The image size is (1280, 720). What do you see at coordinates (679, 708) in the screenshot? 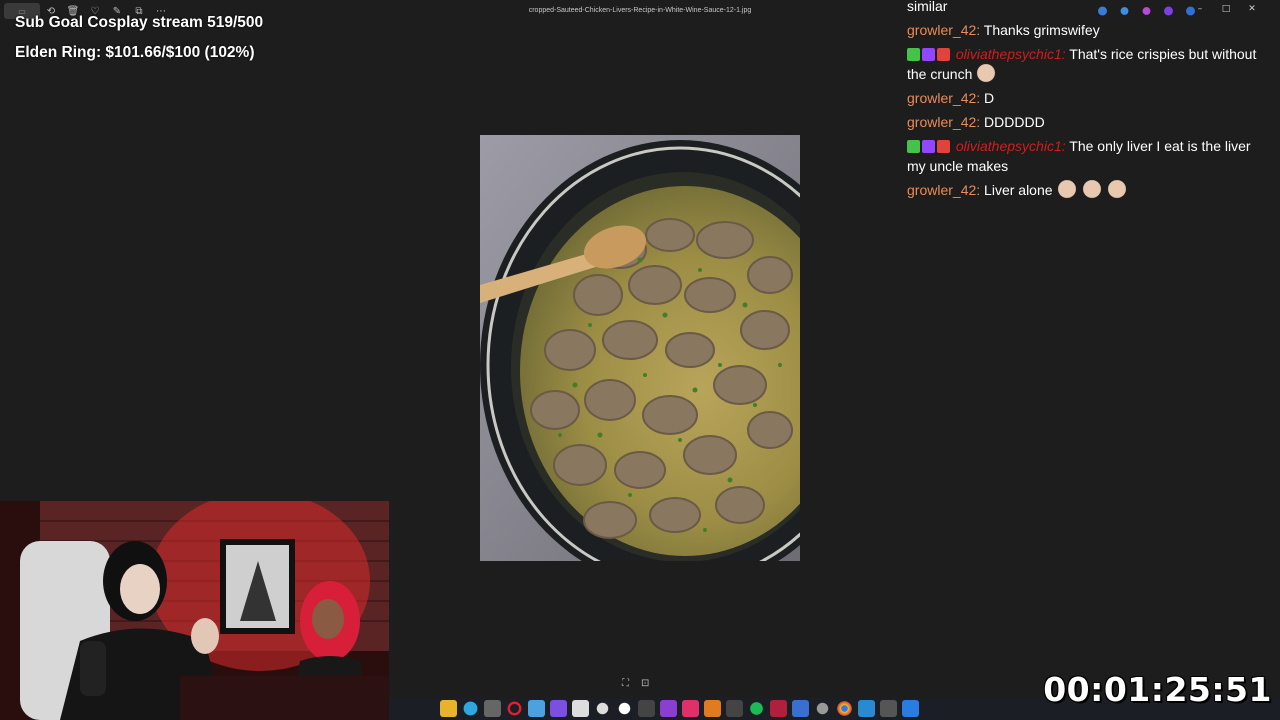
I see `taskbar-icons` at bounding box center [679, 708].